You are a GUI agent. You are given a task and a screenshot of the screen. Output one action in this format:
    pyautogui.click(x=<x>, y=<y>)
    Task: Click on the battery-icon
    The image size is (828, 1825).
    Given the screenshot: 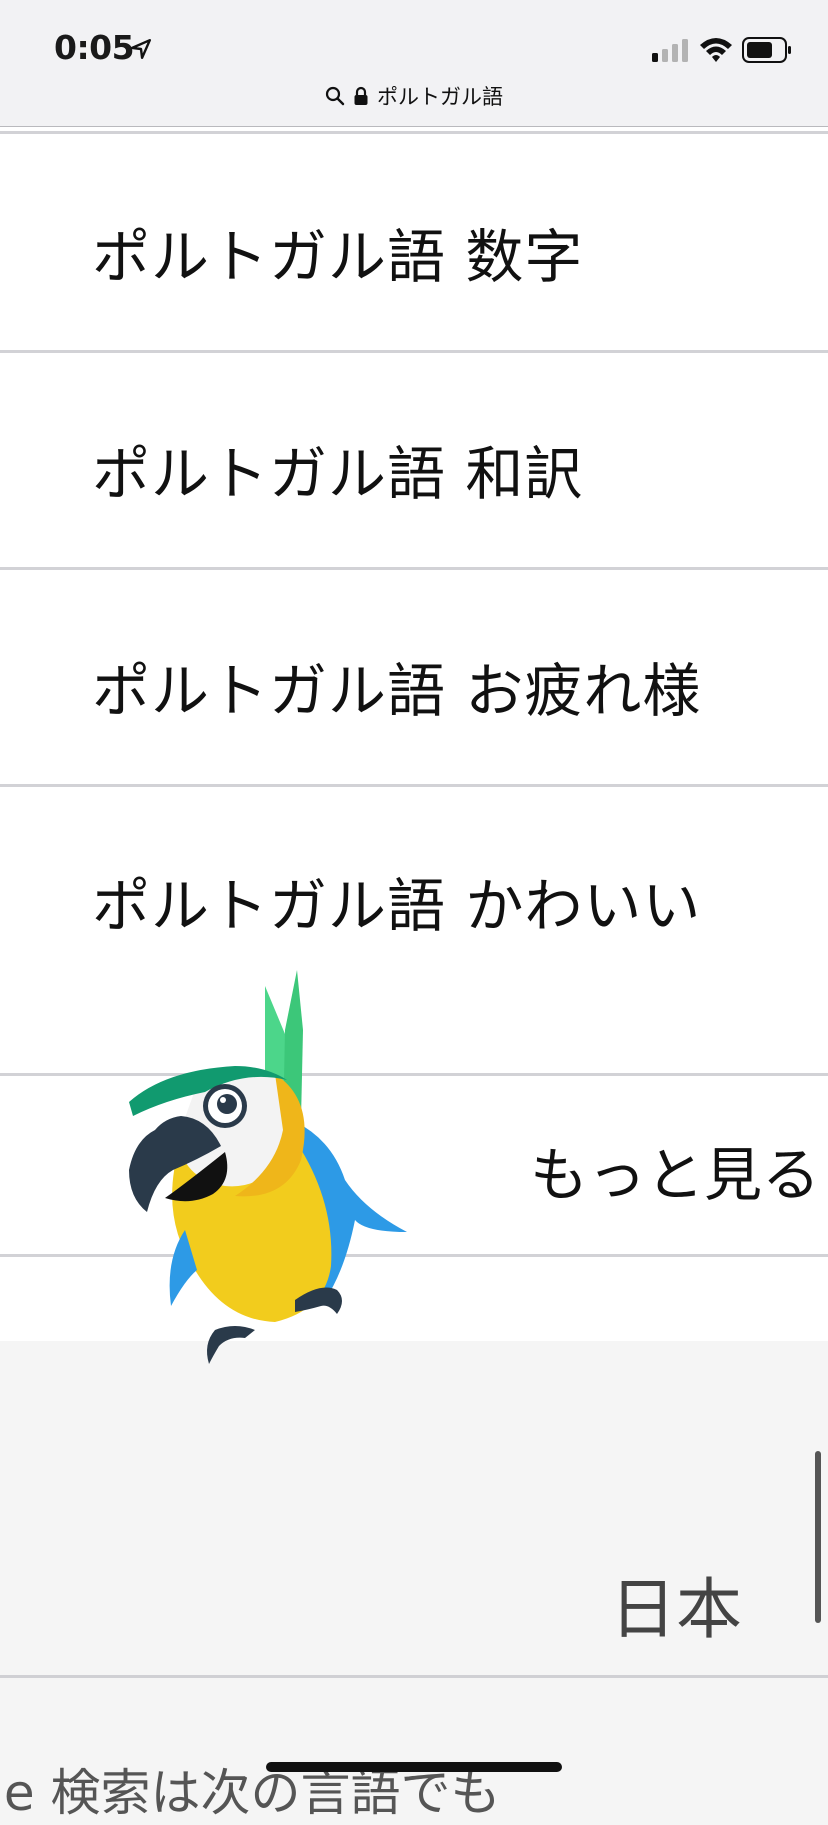 What is the action you would take?
    pyautogui.click(x=766, y=50)
    